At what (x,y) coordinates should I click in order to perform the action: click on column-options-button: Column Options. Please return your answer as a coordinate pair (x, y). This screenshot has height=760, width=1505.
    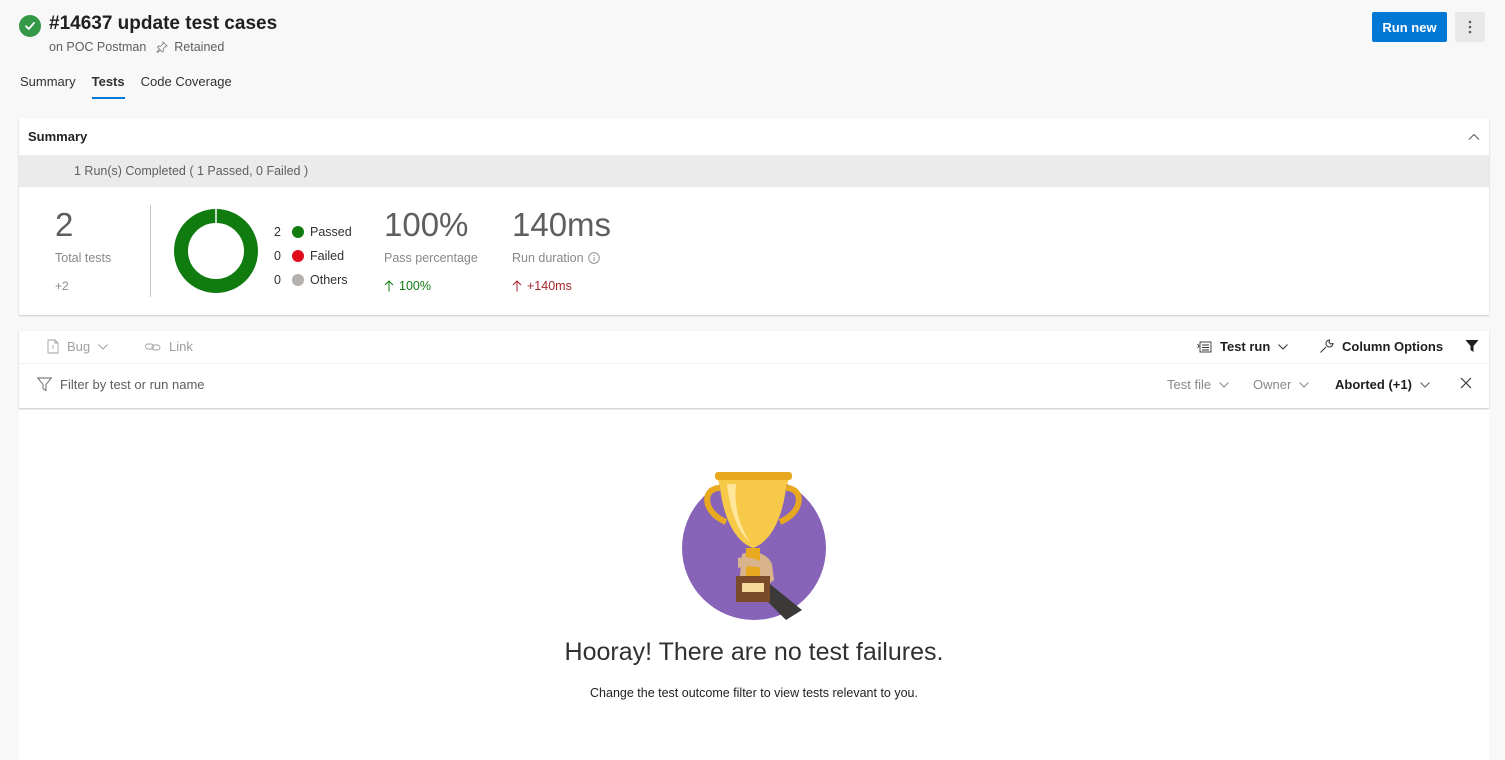
    Looking at the image, I should click on (1381, 346).